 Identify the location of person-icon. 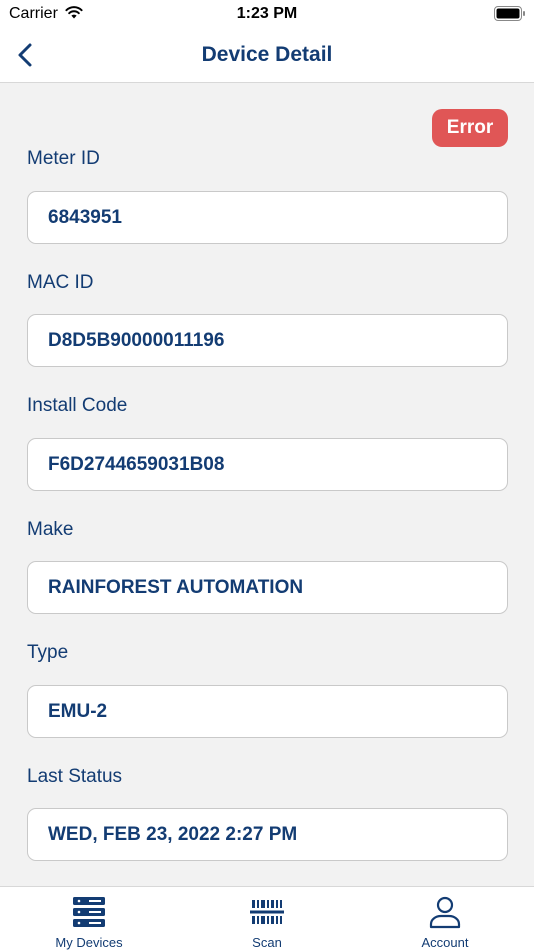
(445, 912).